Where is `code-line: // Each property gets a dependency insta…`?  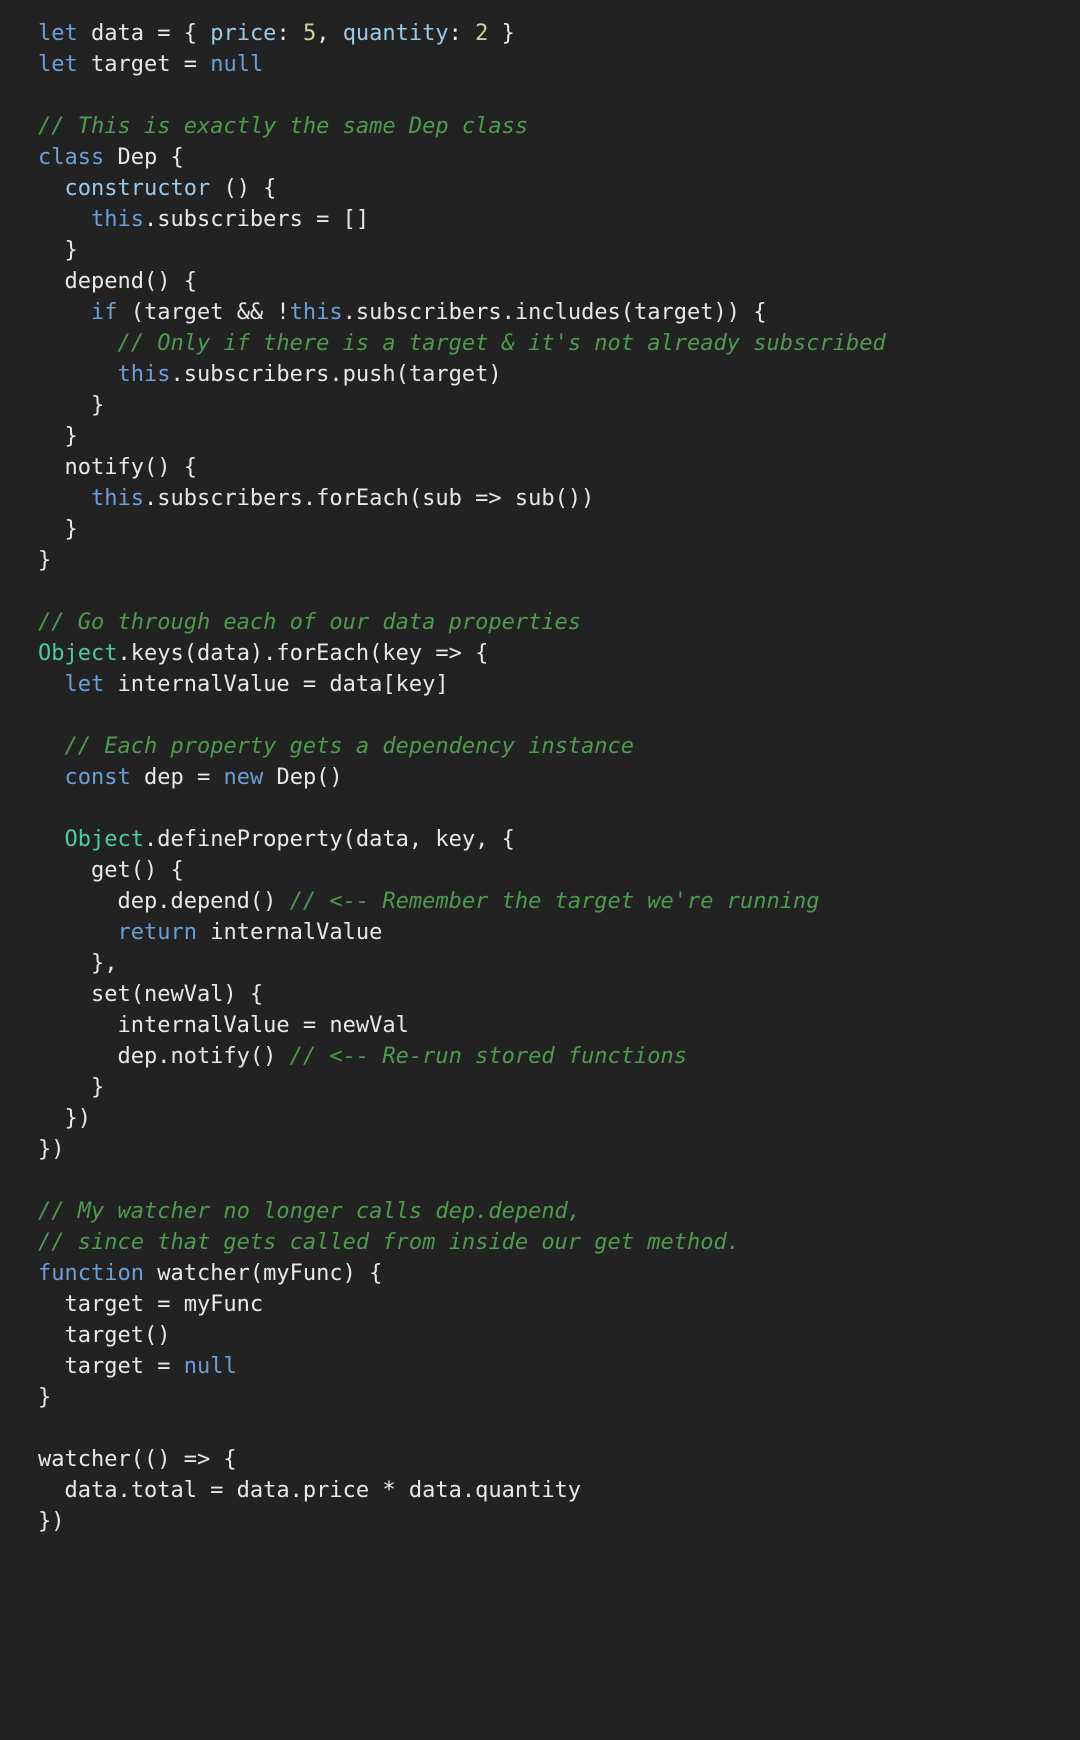
code-line: // Each property gets a dependency insta… is located at coordinates (559, 746).